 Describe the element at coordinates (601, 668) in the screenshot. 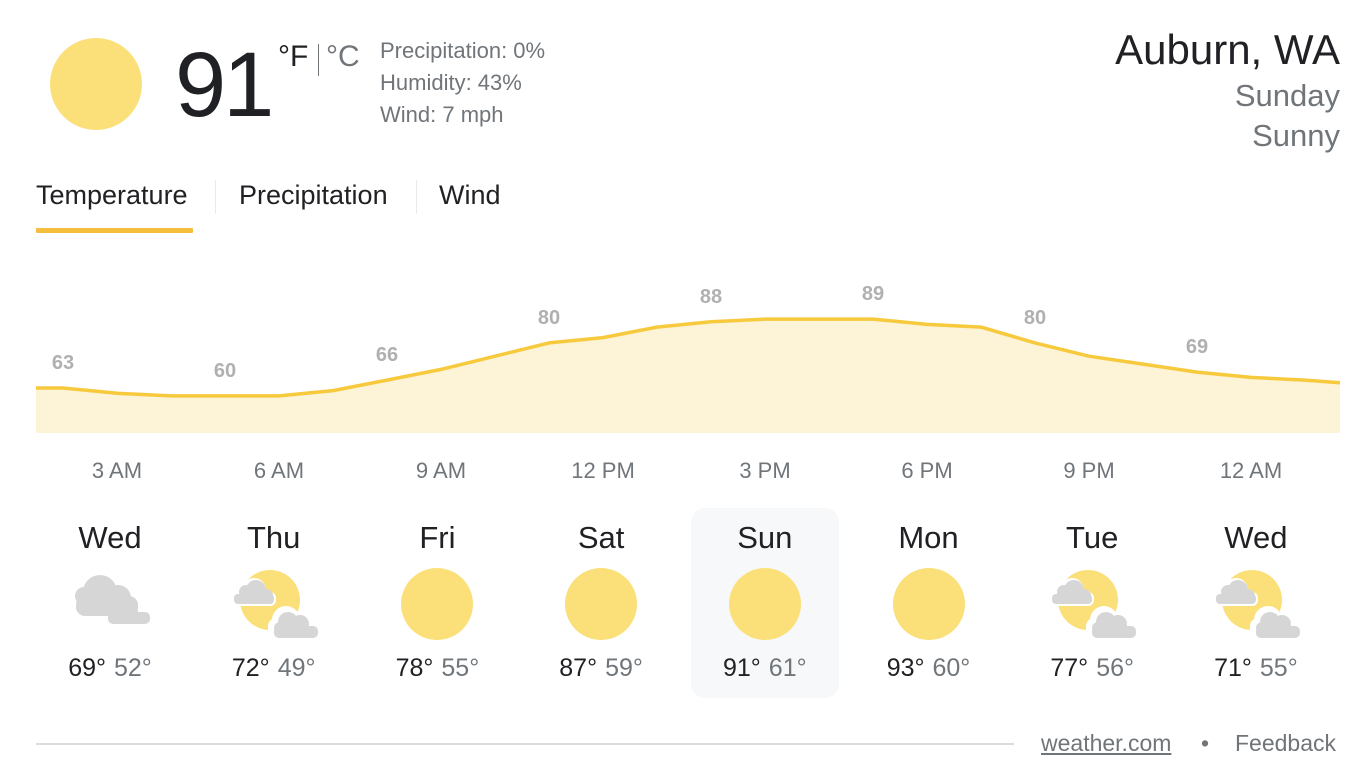

I see `day-temperatures: 87° 59°` at that location.